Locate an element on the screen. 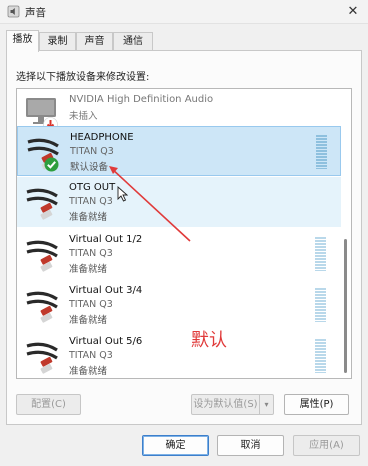 The image size is (368, 466). device-item-virtual-out-5-6: Virtual Out 5/6 TITAN Q3 准备就绪 is located at coordinates (179, 354).